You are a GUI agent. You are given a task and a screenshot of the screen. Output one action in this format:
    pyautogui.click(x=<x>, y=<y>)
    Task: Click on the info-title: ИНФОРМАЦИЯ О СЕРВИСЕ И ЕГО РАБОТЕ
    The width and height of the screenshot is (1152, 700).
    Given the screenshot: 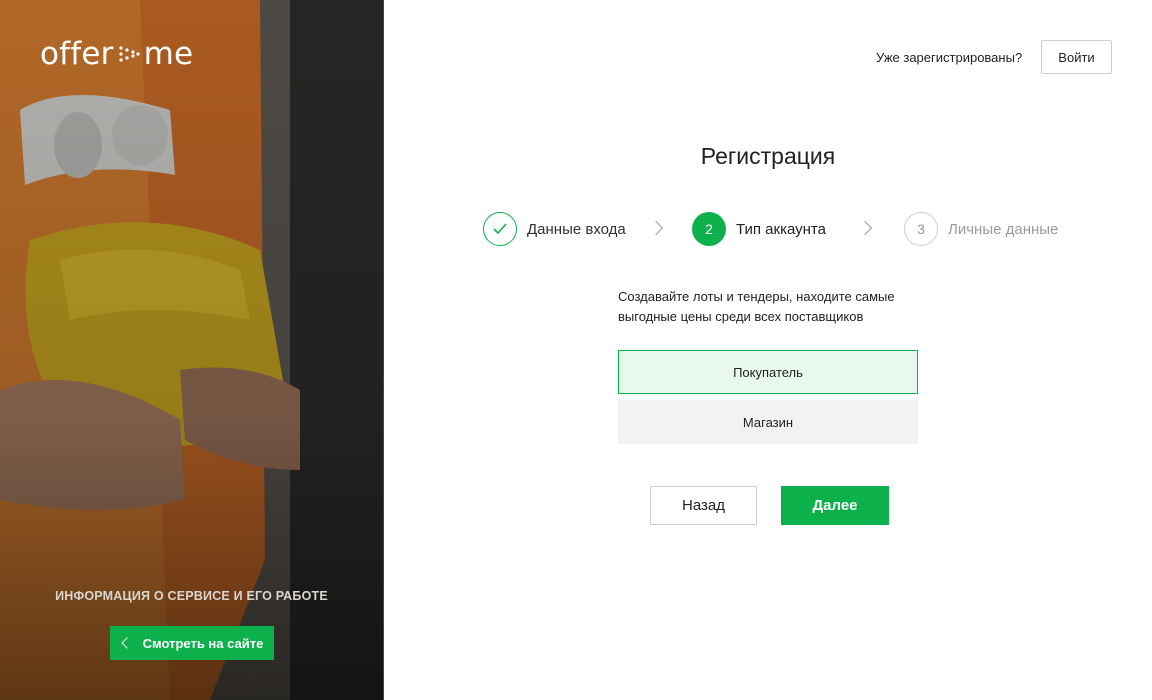 What is the action you would take?
    pyautogui.click(x=191, y=596)
    